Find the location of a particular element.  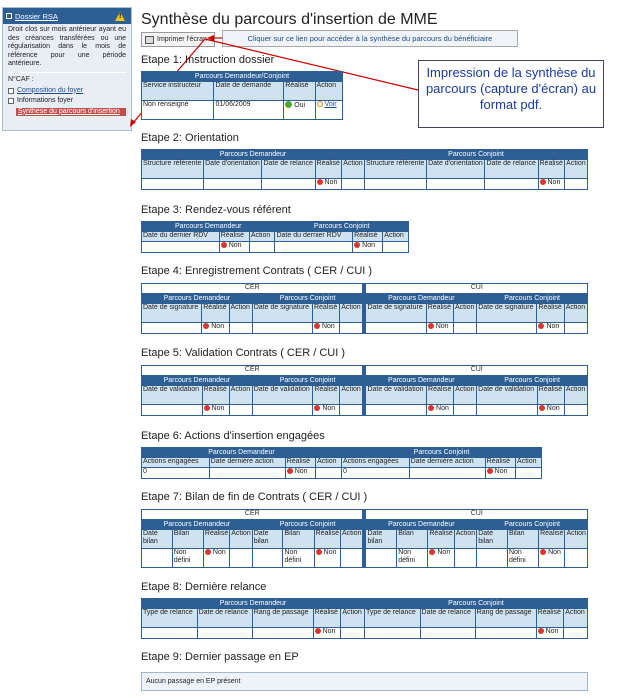

table-cell: 0 is located at coordinates (375, 473).